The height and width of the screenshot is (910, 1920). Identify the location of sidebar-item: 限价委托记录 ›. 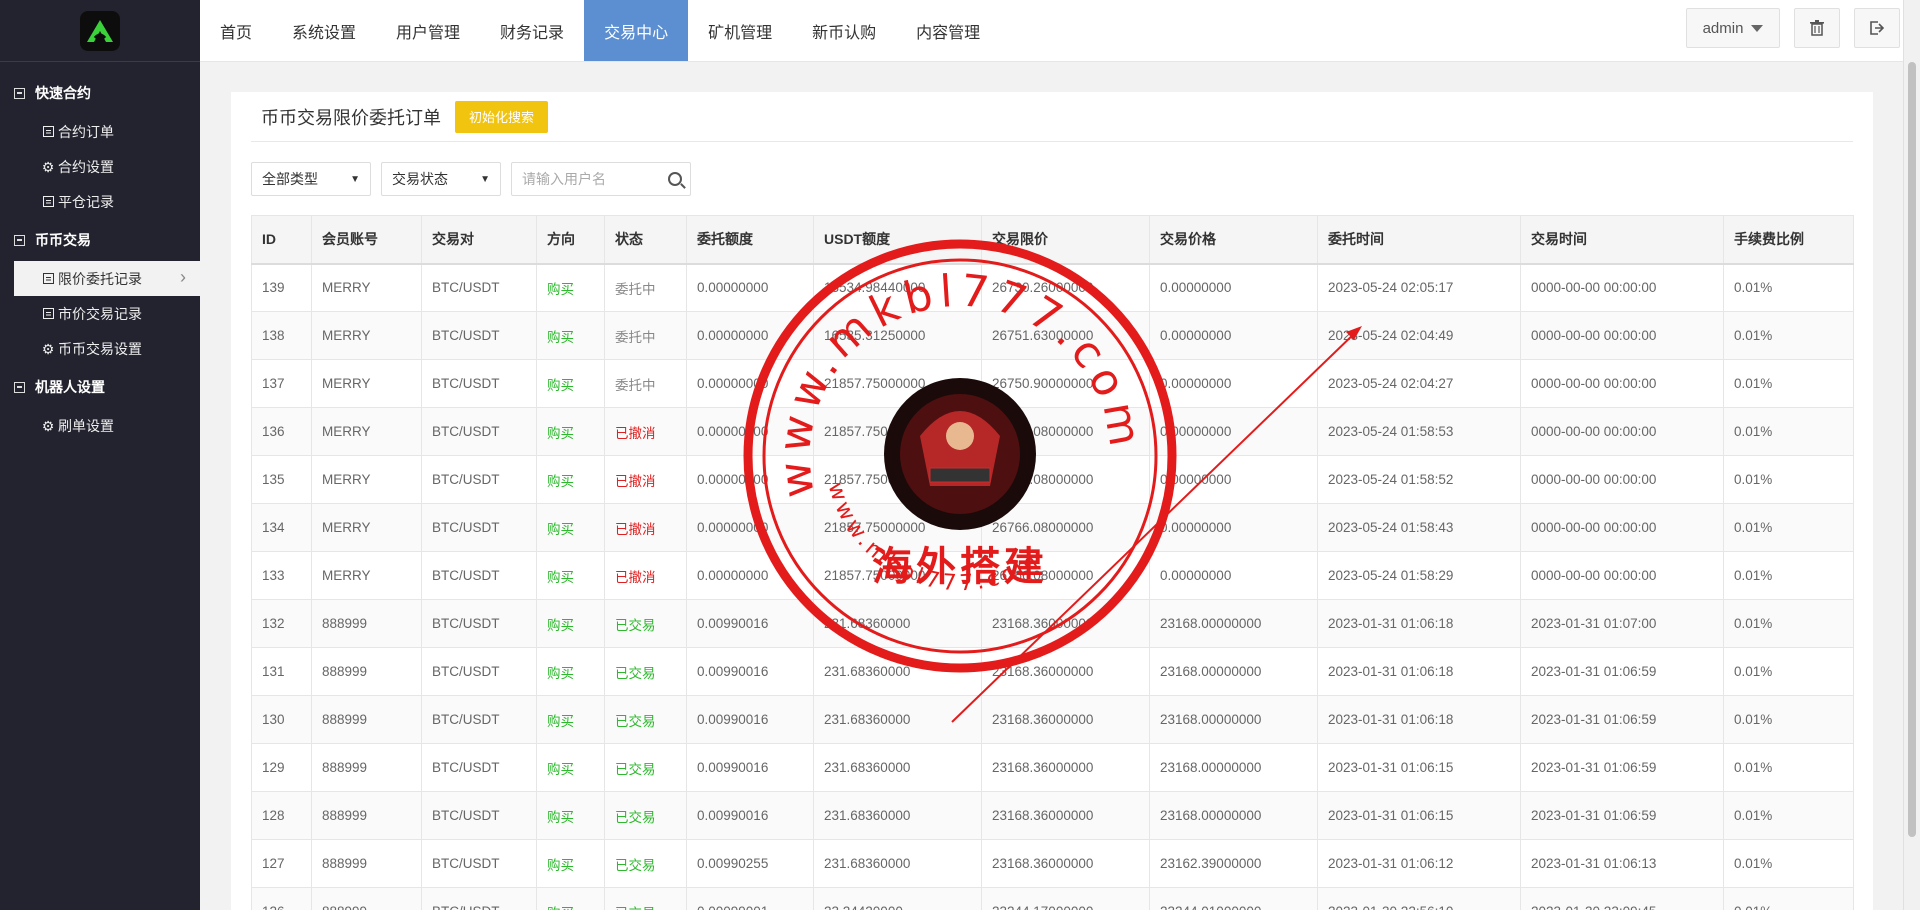
(107, 278).